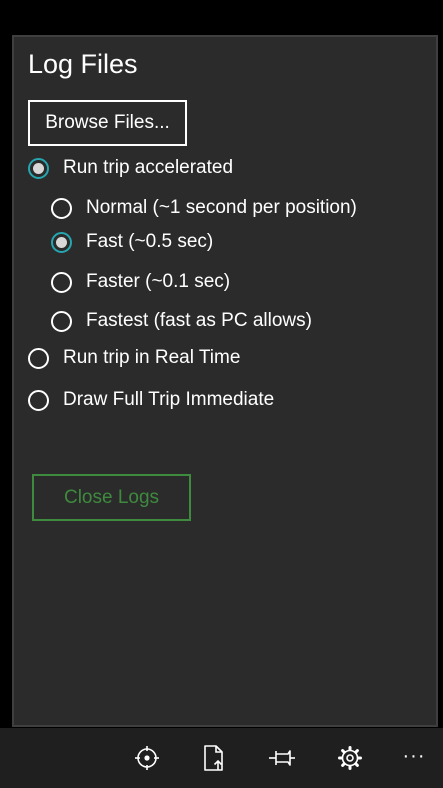  I want to click on close-logs-button: Close Logs, so click(111, 497).